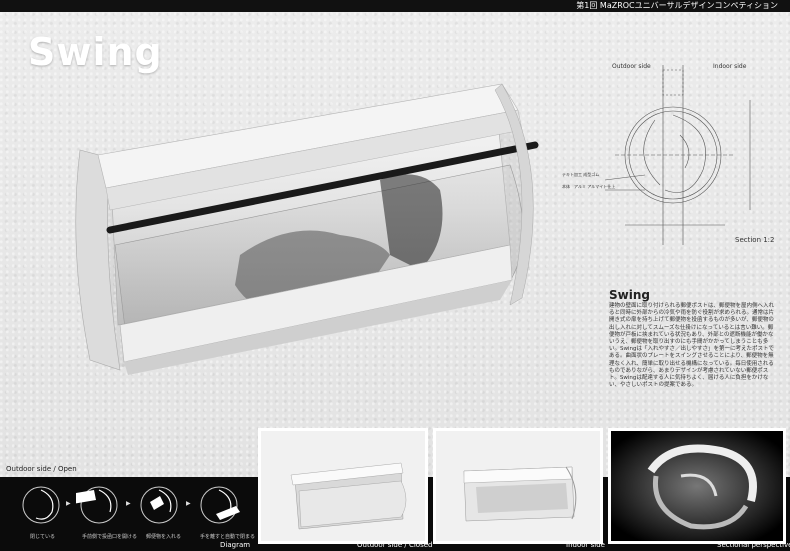  I want to click on outdoor-closed-render, so click(348, 496).